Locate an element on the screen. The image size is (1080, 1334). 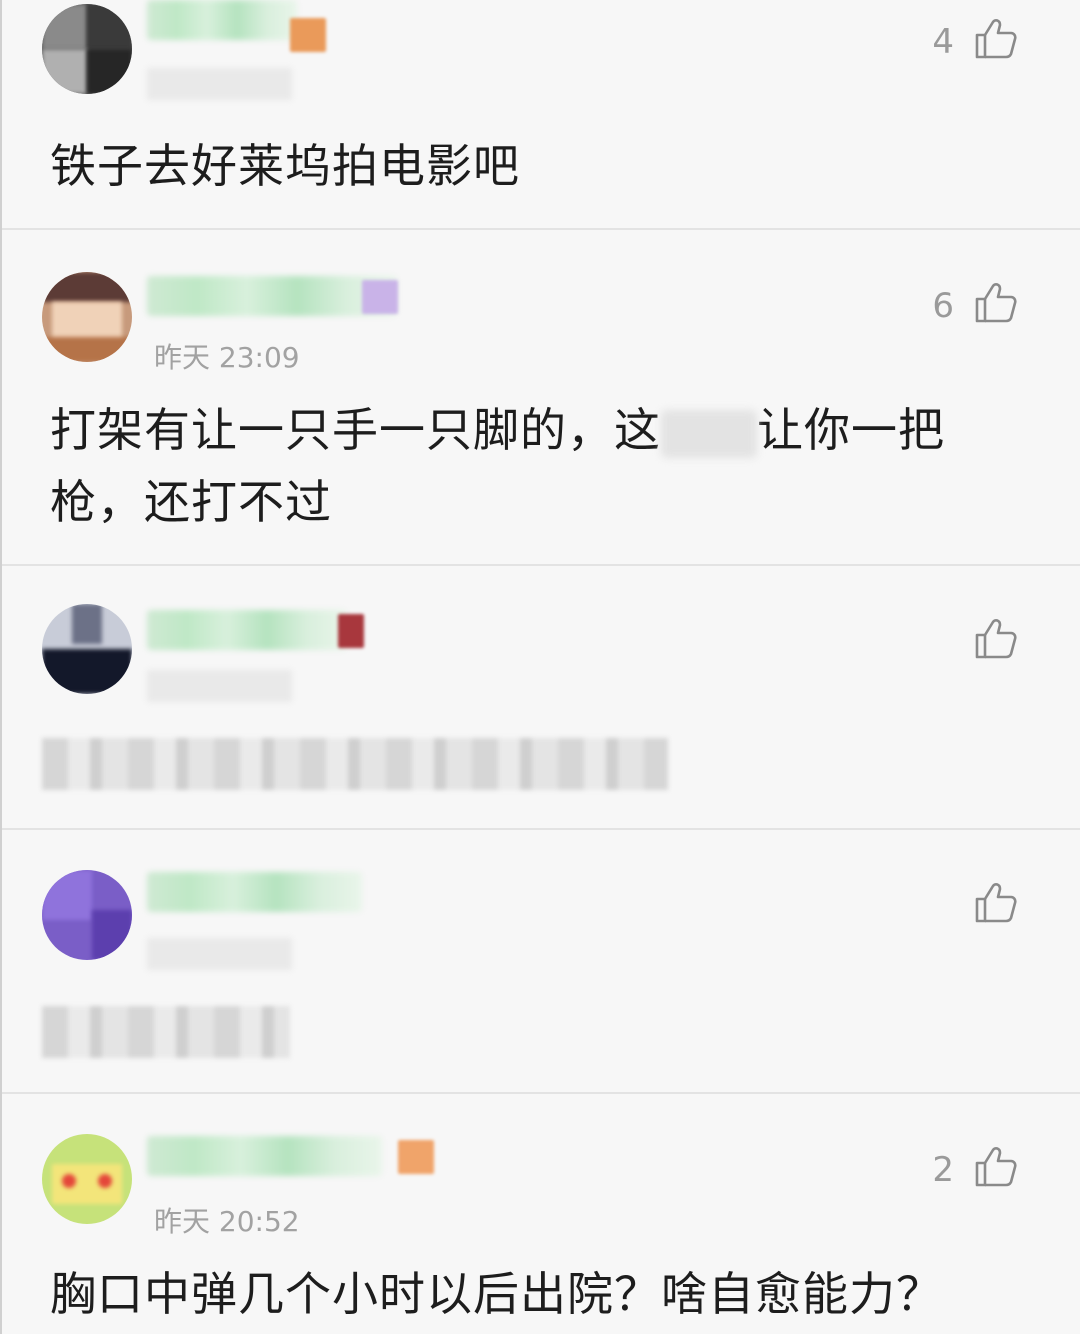
redacted-text is located at coordinates (709, 433).